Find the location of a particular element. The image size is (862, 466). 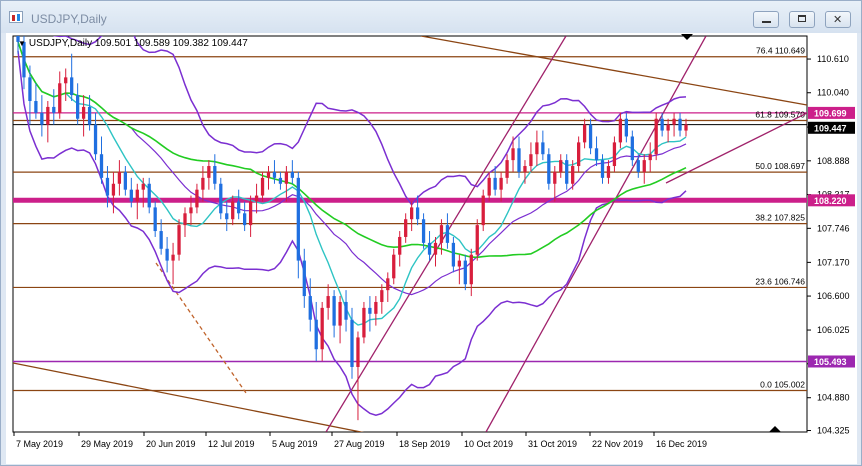

price-tag: 105.493 is located at coordinates (831, 361).